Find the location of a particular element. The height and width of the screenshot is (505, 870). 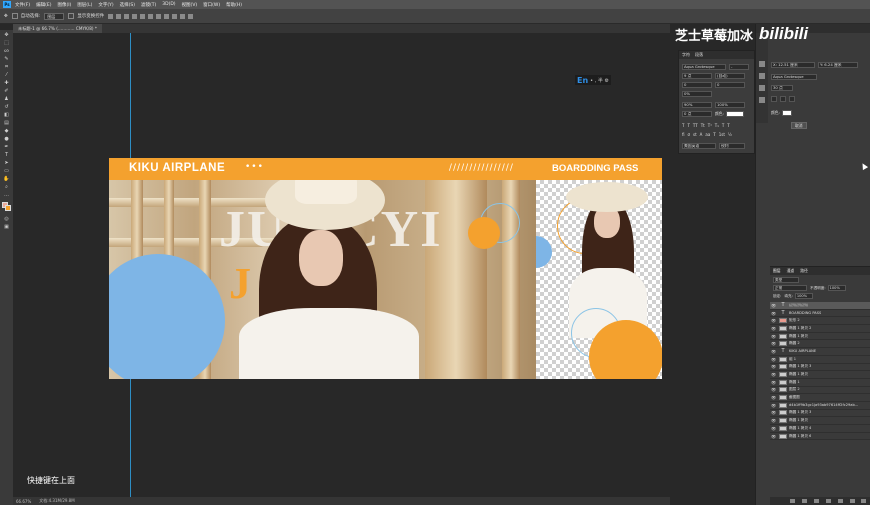

vertical-scale-field: 90% is located at coordinates (697, 105).